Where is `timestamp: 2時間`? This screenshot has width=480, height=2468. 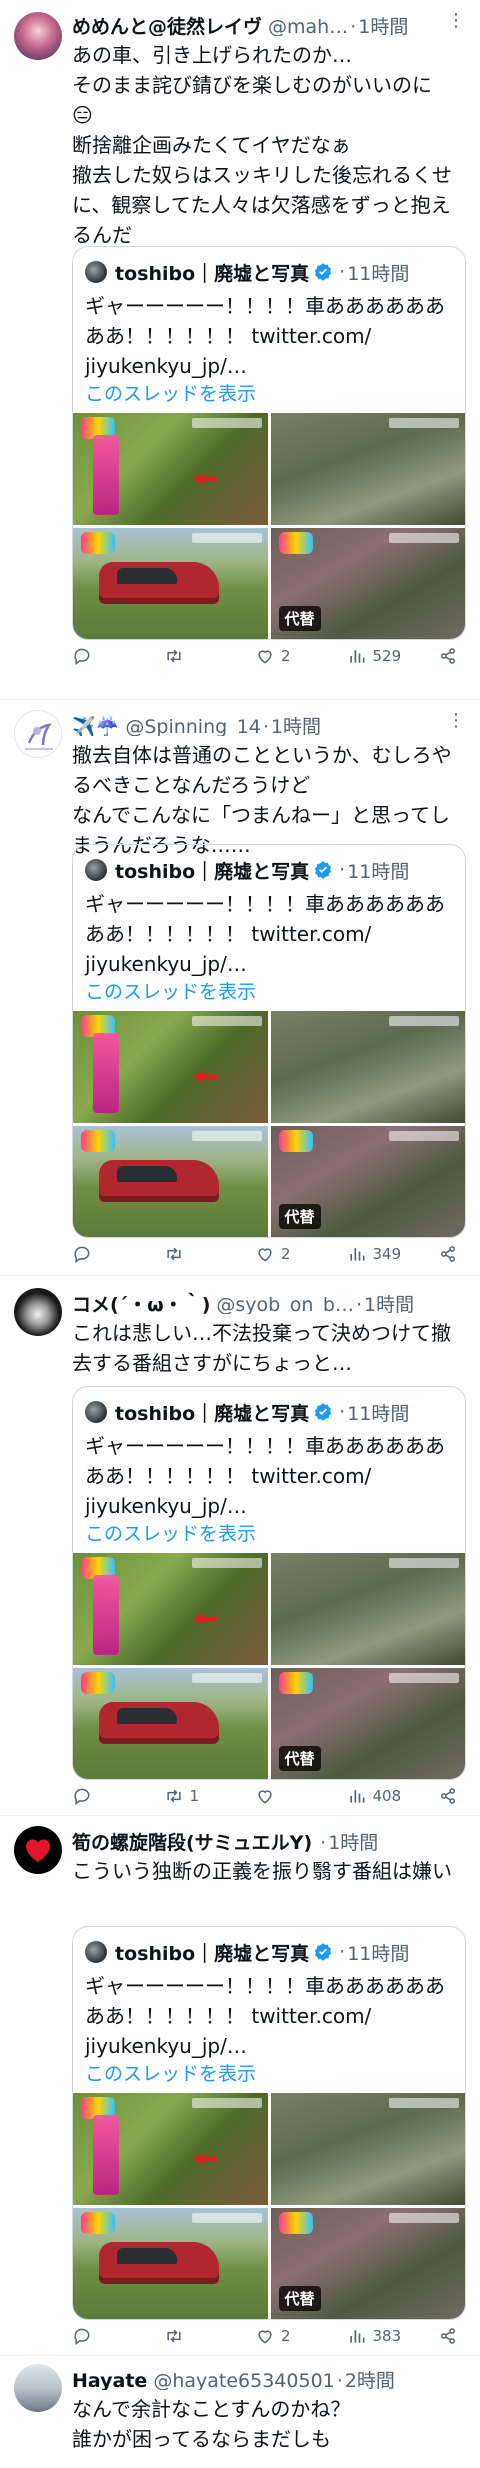 timestamp: 2時間 is located at coordinates (370, 2378).